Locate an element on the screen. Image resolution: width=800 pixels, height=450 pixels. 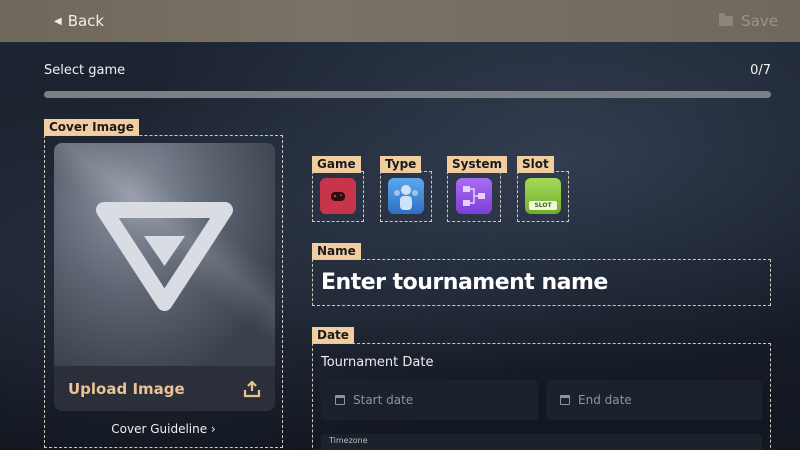
tournament-name-input is located at coordinates (541, 282).